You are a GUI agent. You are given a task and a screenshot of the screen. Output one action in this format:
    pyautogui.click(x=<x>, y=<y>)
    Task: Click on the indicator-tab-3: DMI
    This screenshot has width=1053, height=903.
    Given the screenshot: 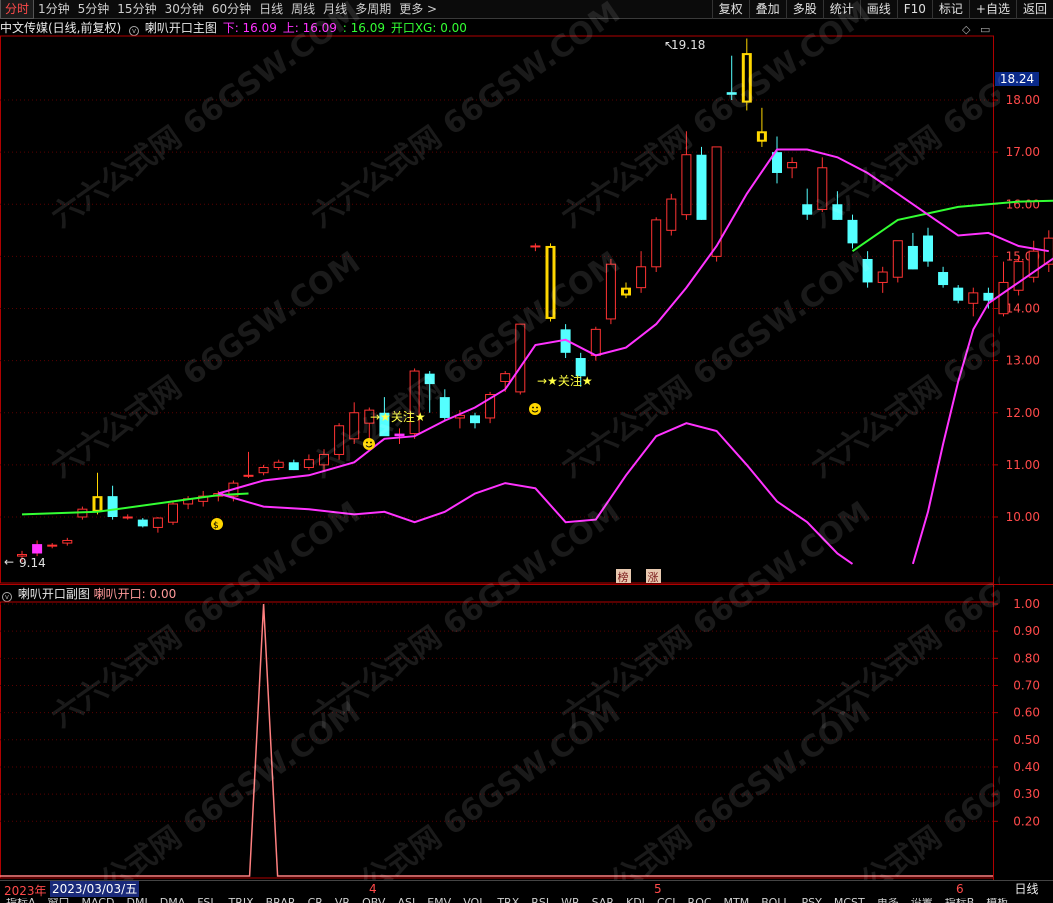 What is the action you would take?
    pyautogui.click(x=137, y=900)
    